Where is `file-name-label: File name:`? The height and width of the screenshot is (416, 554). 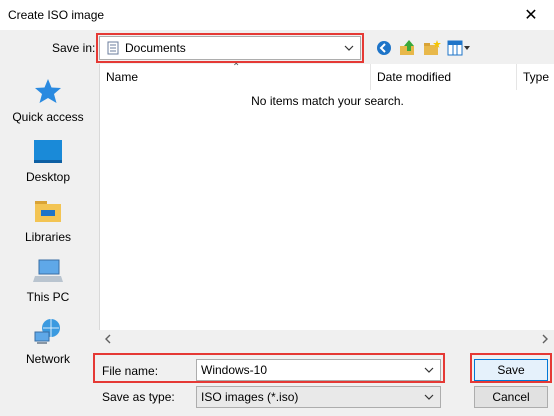
file-name-label: File name: is located at coordinates (130, 371).